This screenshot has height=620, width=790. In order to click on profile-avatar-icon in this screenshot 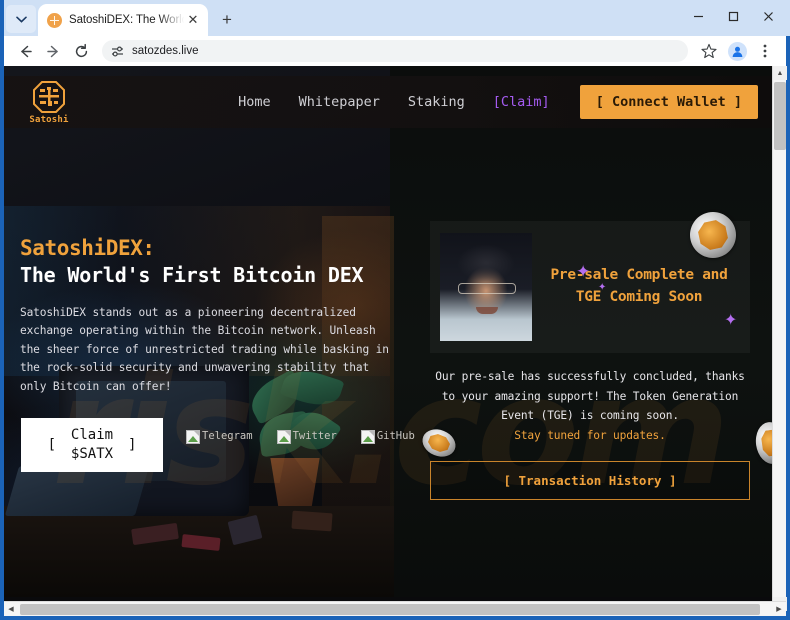, I will do `click(737, 51)`.